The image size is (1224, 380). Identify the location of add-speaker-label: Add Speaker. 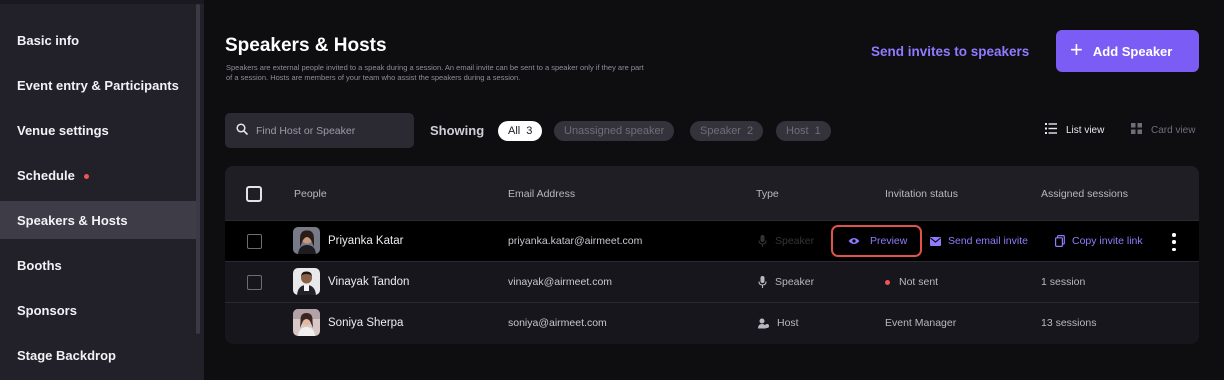
(1132, 51).